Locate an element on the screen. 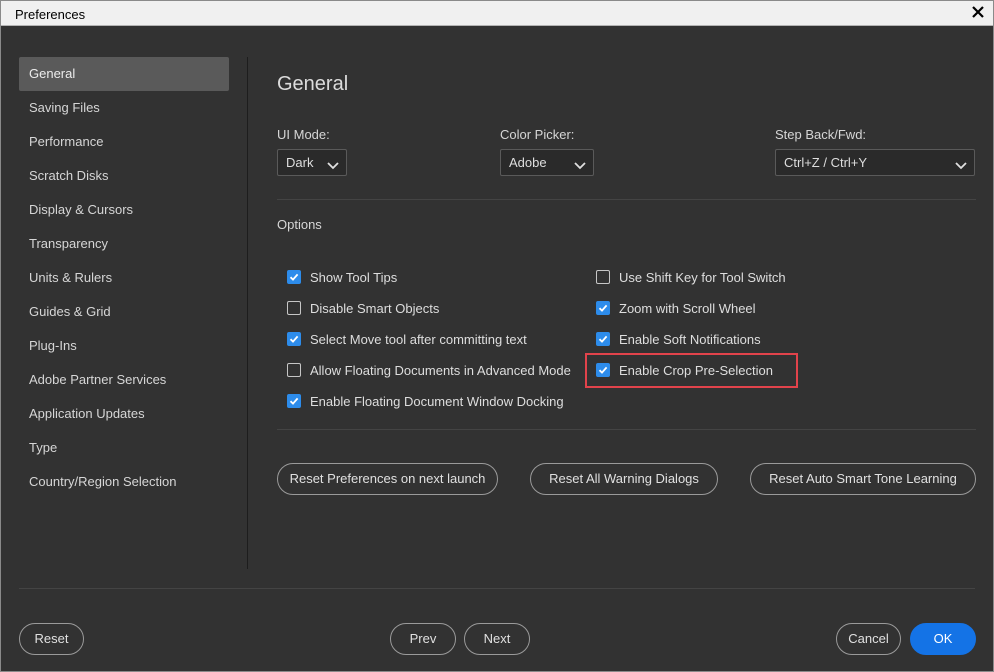  checkbox-label: Enable Soft Notifications is located at coordinates (690, 339).